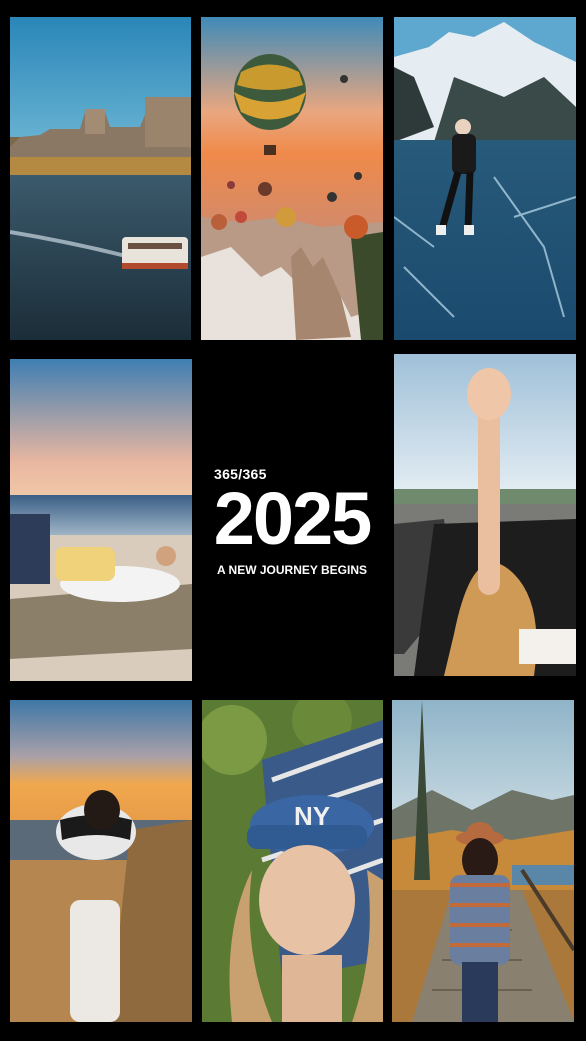 The image size is (586, 1041). What do you see at coordinates (101, 861) in the screenshot?
I see `beach-walk-sunset-photo` at bounding box center [101, 861].